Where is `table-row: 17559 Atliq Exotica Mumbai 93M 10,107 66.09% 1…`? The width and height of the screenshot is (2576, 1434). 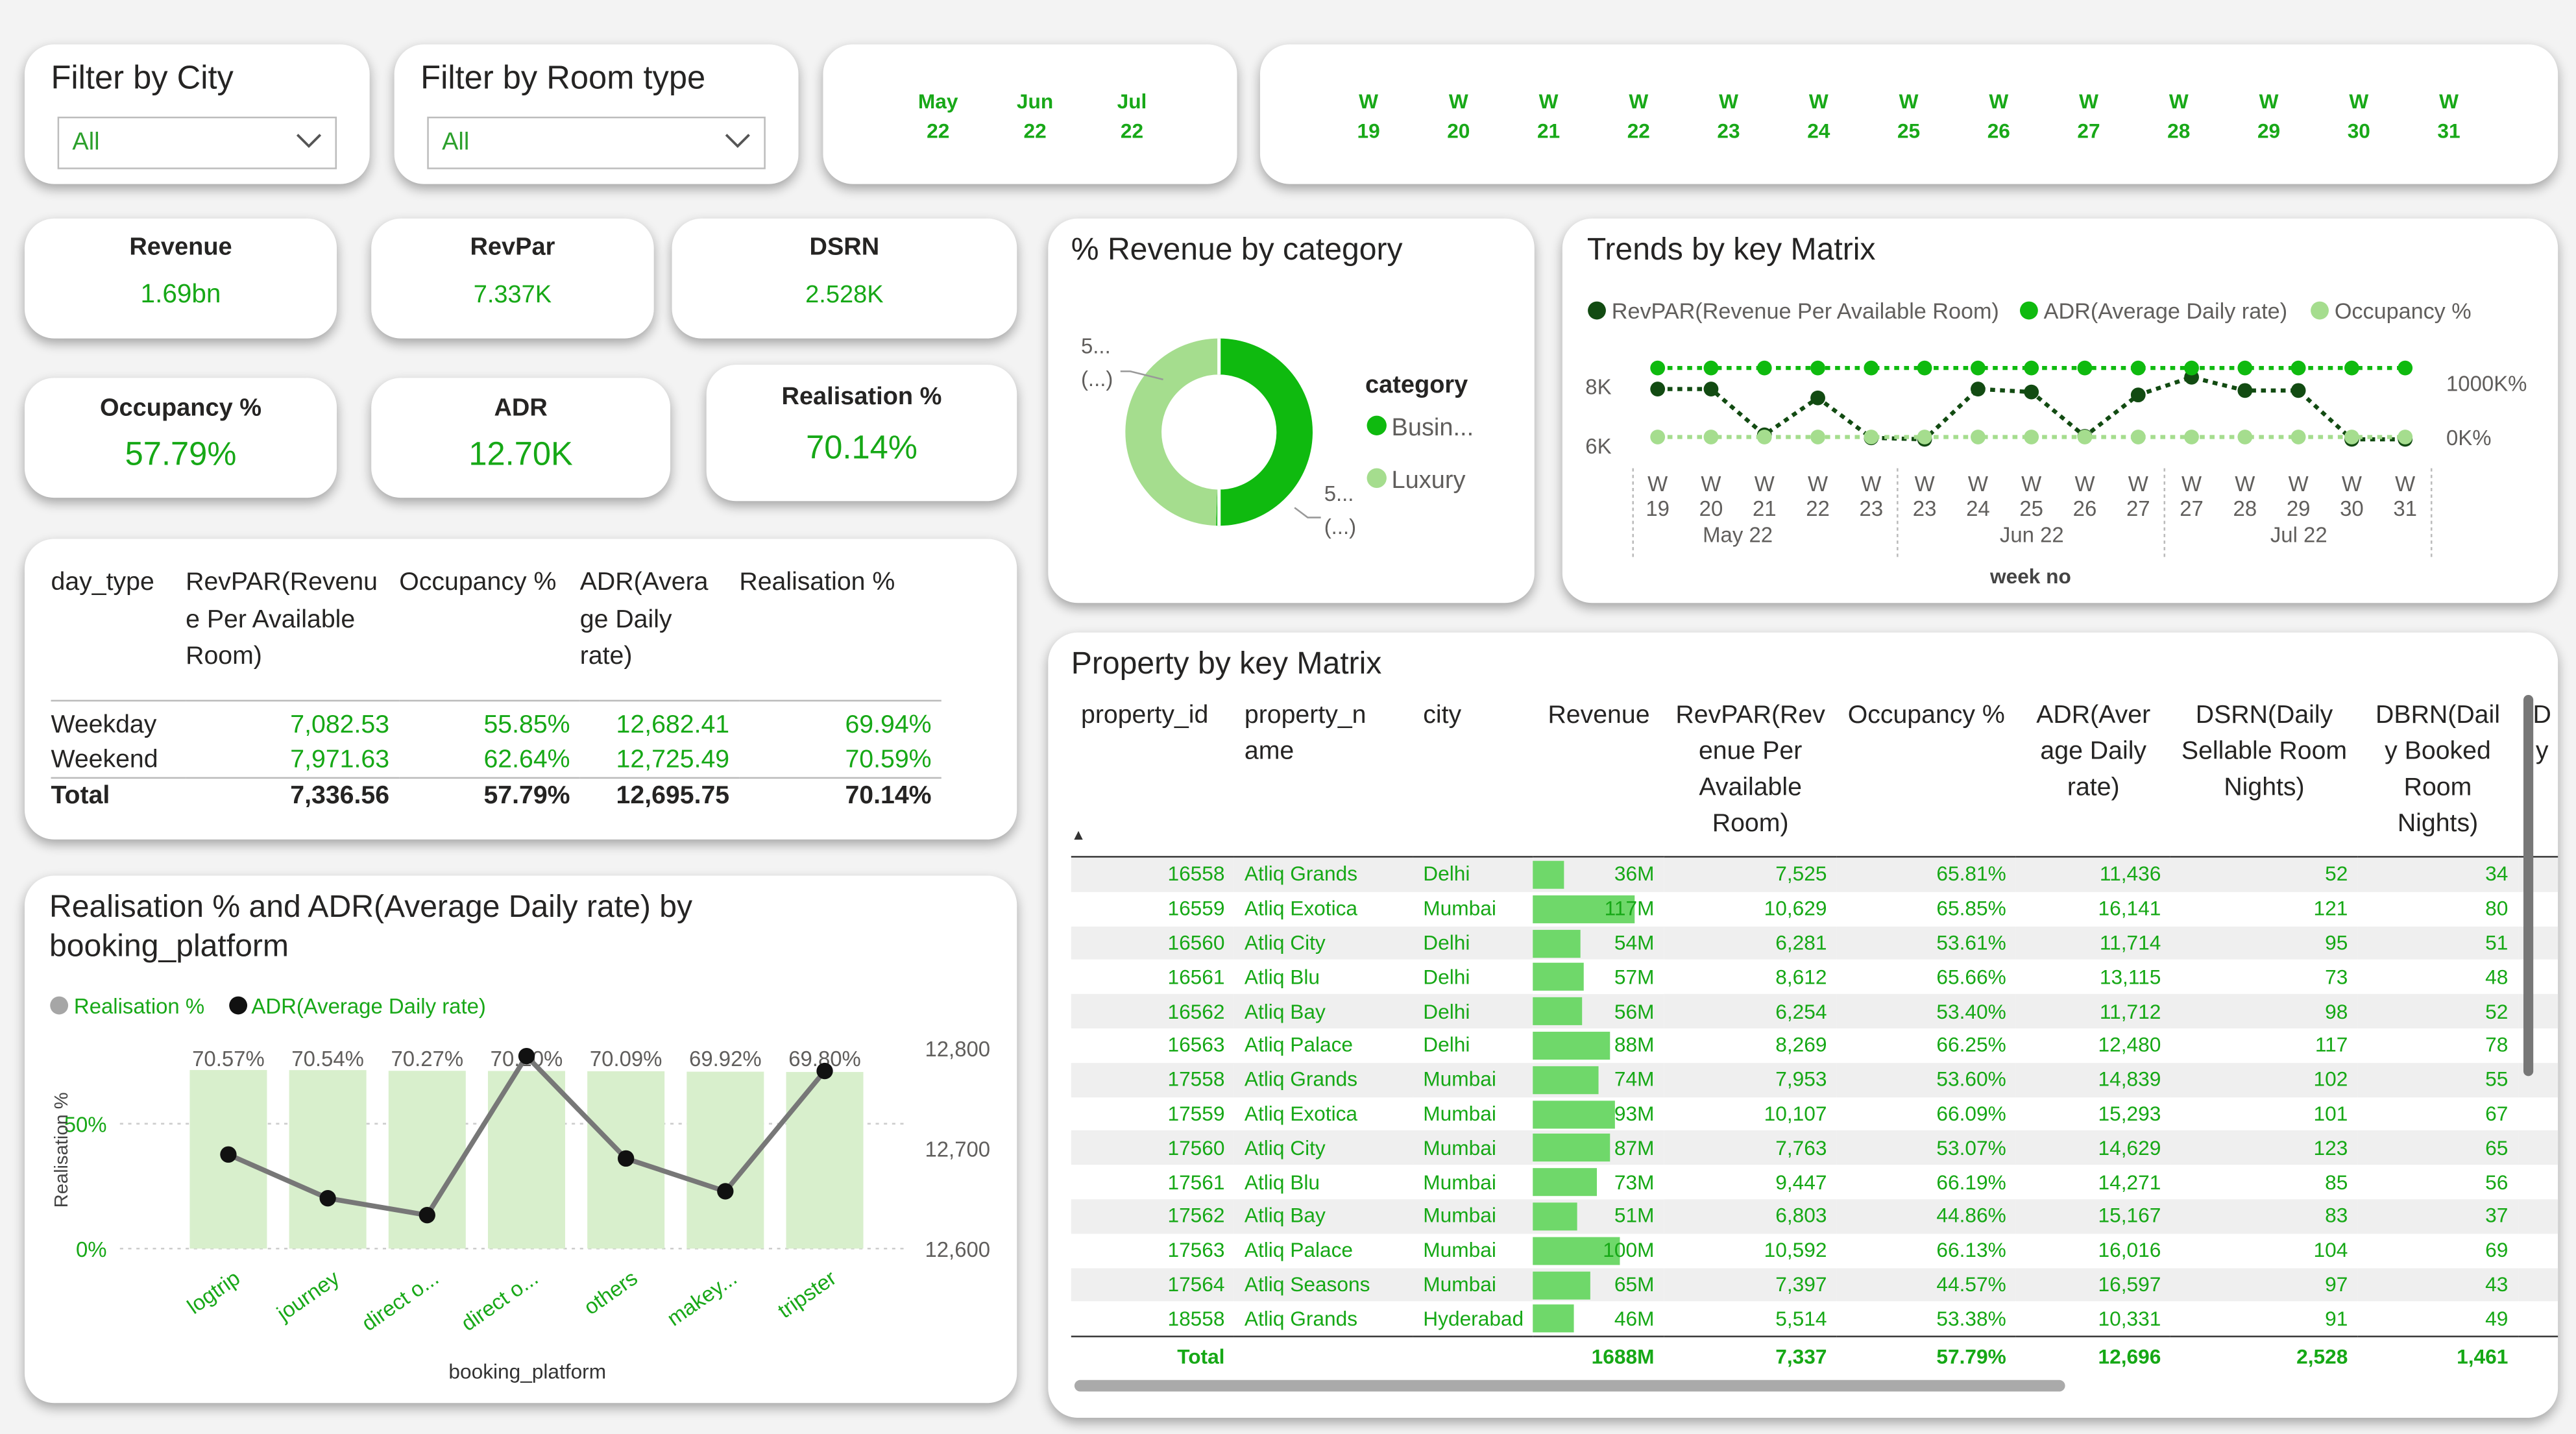 table-row: 17559 Atliq Exotica Mumbai 93M 10,107 66.09% 1… is located at coordinates (1814, 1114).